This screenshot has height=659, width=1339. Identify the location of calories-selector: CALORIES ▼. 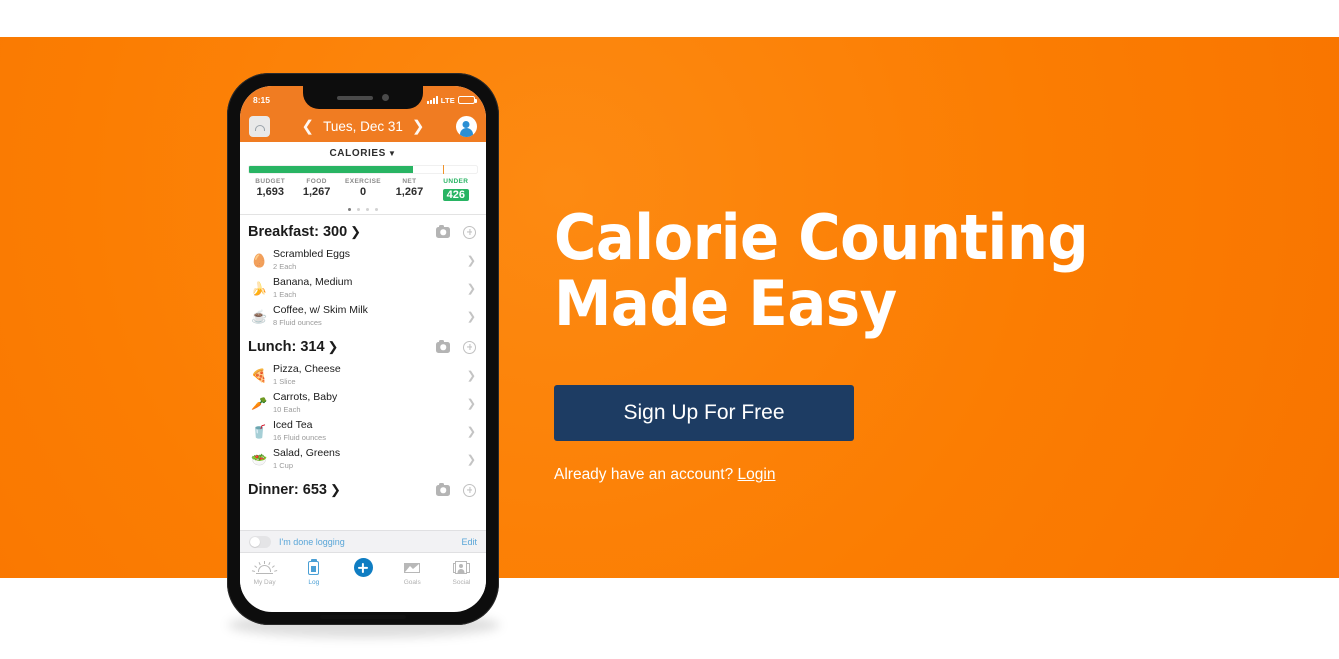
(363, 153).